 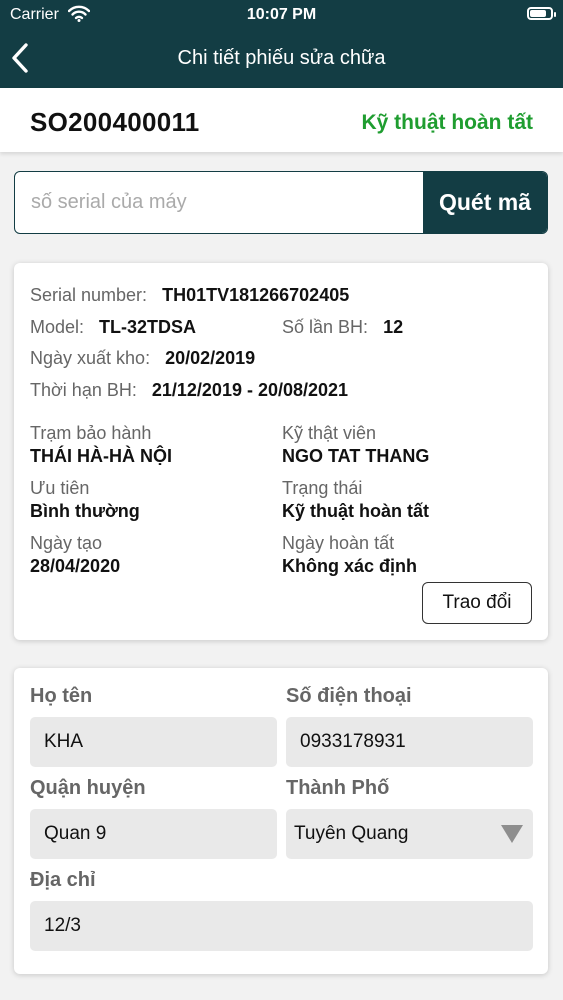 What do you see at coordinates (322, 488) in the screenshot?
I see `state-label: Trạng thái` at bounding box center [322, 488].